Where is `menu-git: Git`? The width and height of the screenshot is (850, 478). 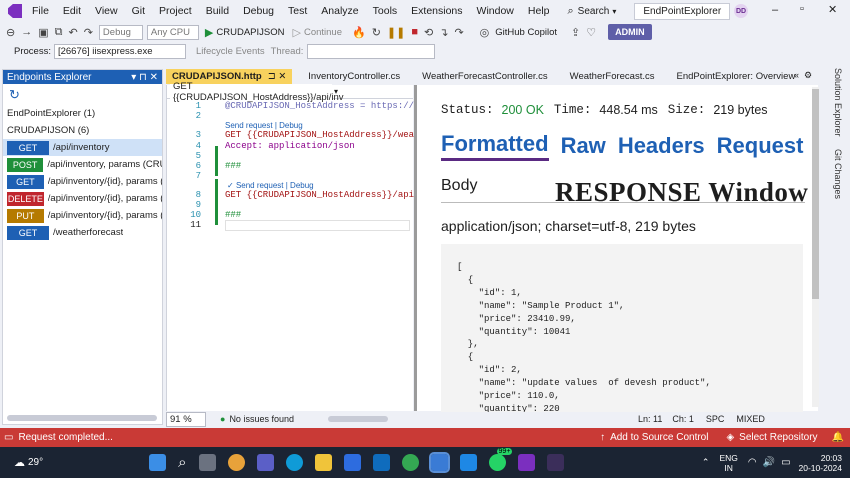 menu-git: Git is located at coordinates (138, 11).